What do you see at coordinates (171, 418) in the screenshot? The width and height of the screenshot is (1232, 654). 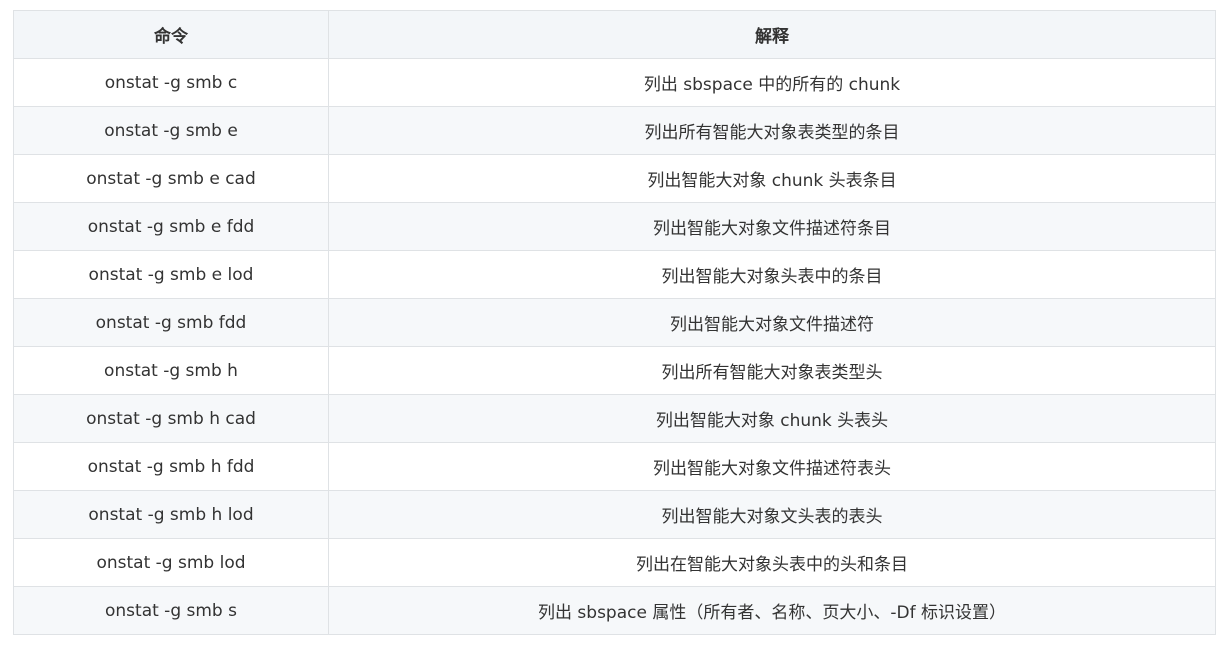 I see `command-cell: onstat -g smb h cad` at bounding box center [171, 418].